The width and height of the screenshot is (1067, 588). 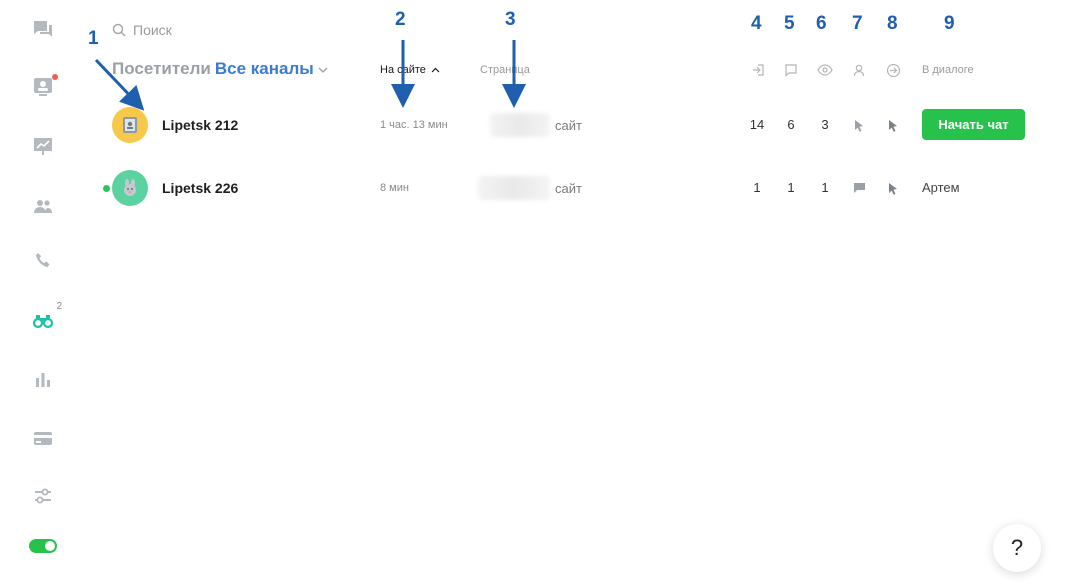 What do you see at coordinates (323, 70) in the screenshot?
I see `chevron-down-icon` at bounding box center [323, 70].